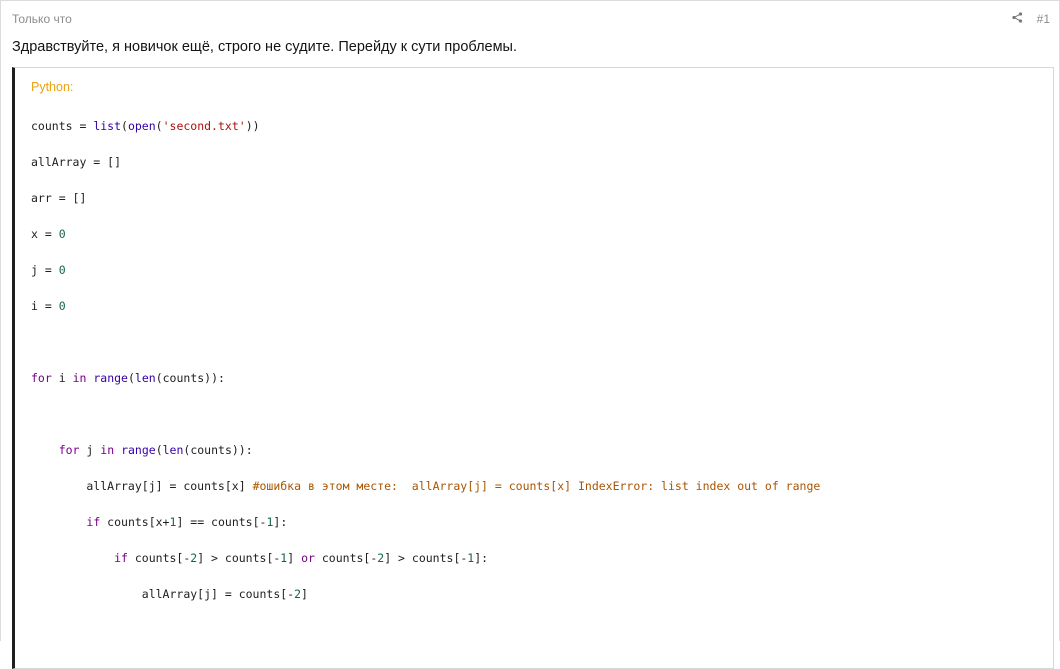 The height and width of the screenshot is (669, 1060). Describe the element at coordinates (62, 378) in the screenshot. I see `code-text: i` at that location.